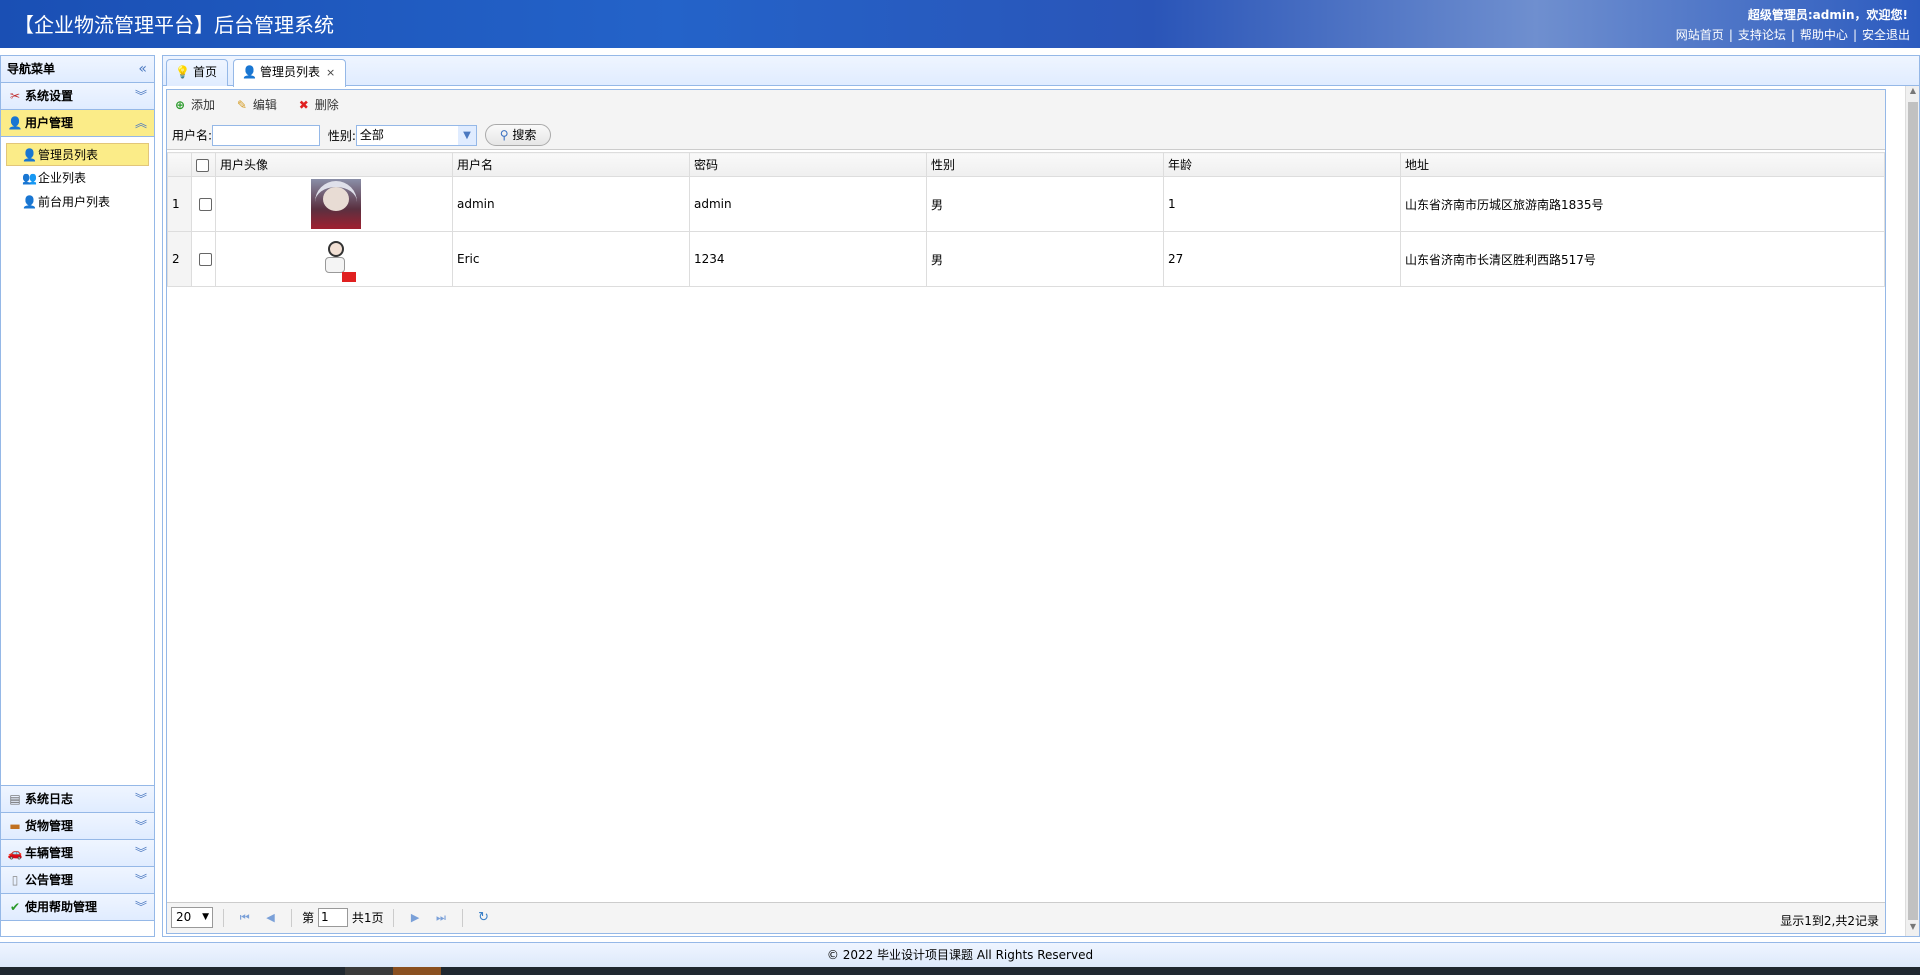 This screenshot has height=975, width=1920. Describe the element at coordinates (203, 105) in the screenshot. I see `add-label: 添加` at that location.